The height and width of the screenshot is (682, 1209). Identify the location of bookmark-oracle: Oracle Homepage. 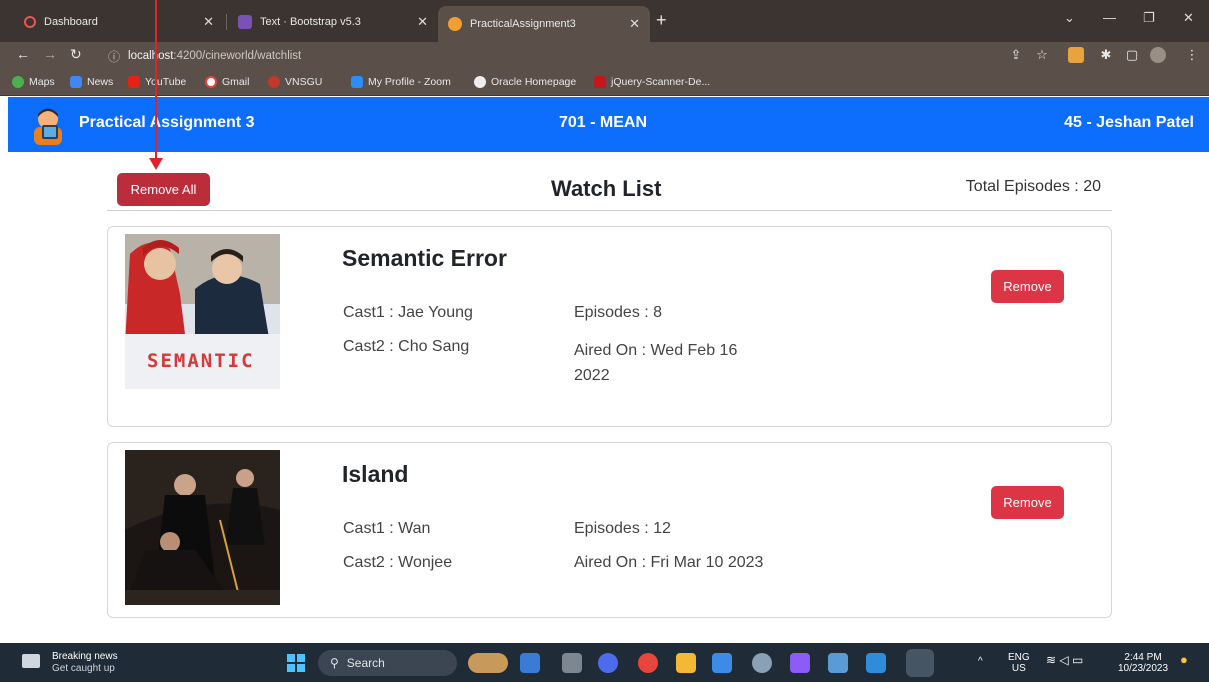
(525, 82).